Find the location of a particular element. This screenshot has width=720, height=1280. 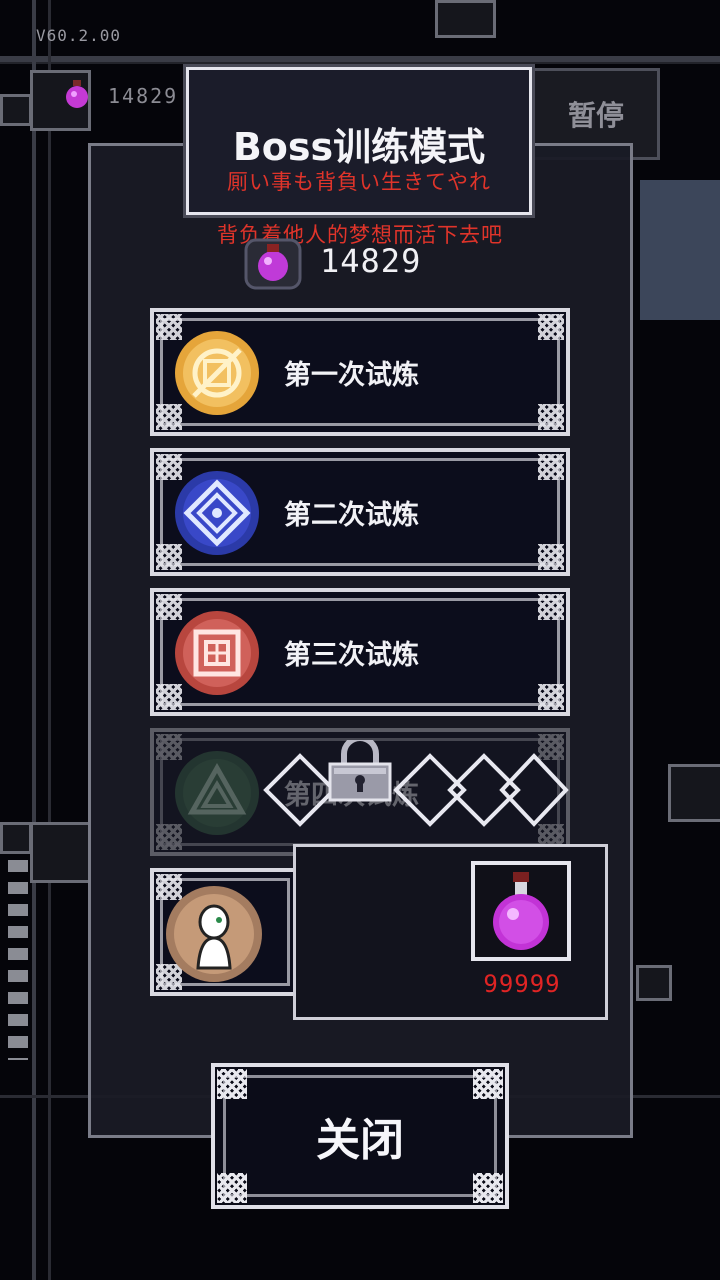

close-button: 关闭 is located at coordinates (360, 1136).